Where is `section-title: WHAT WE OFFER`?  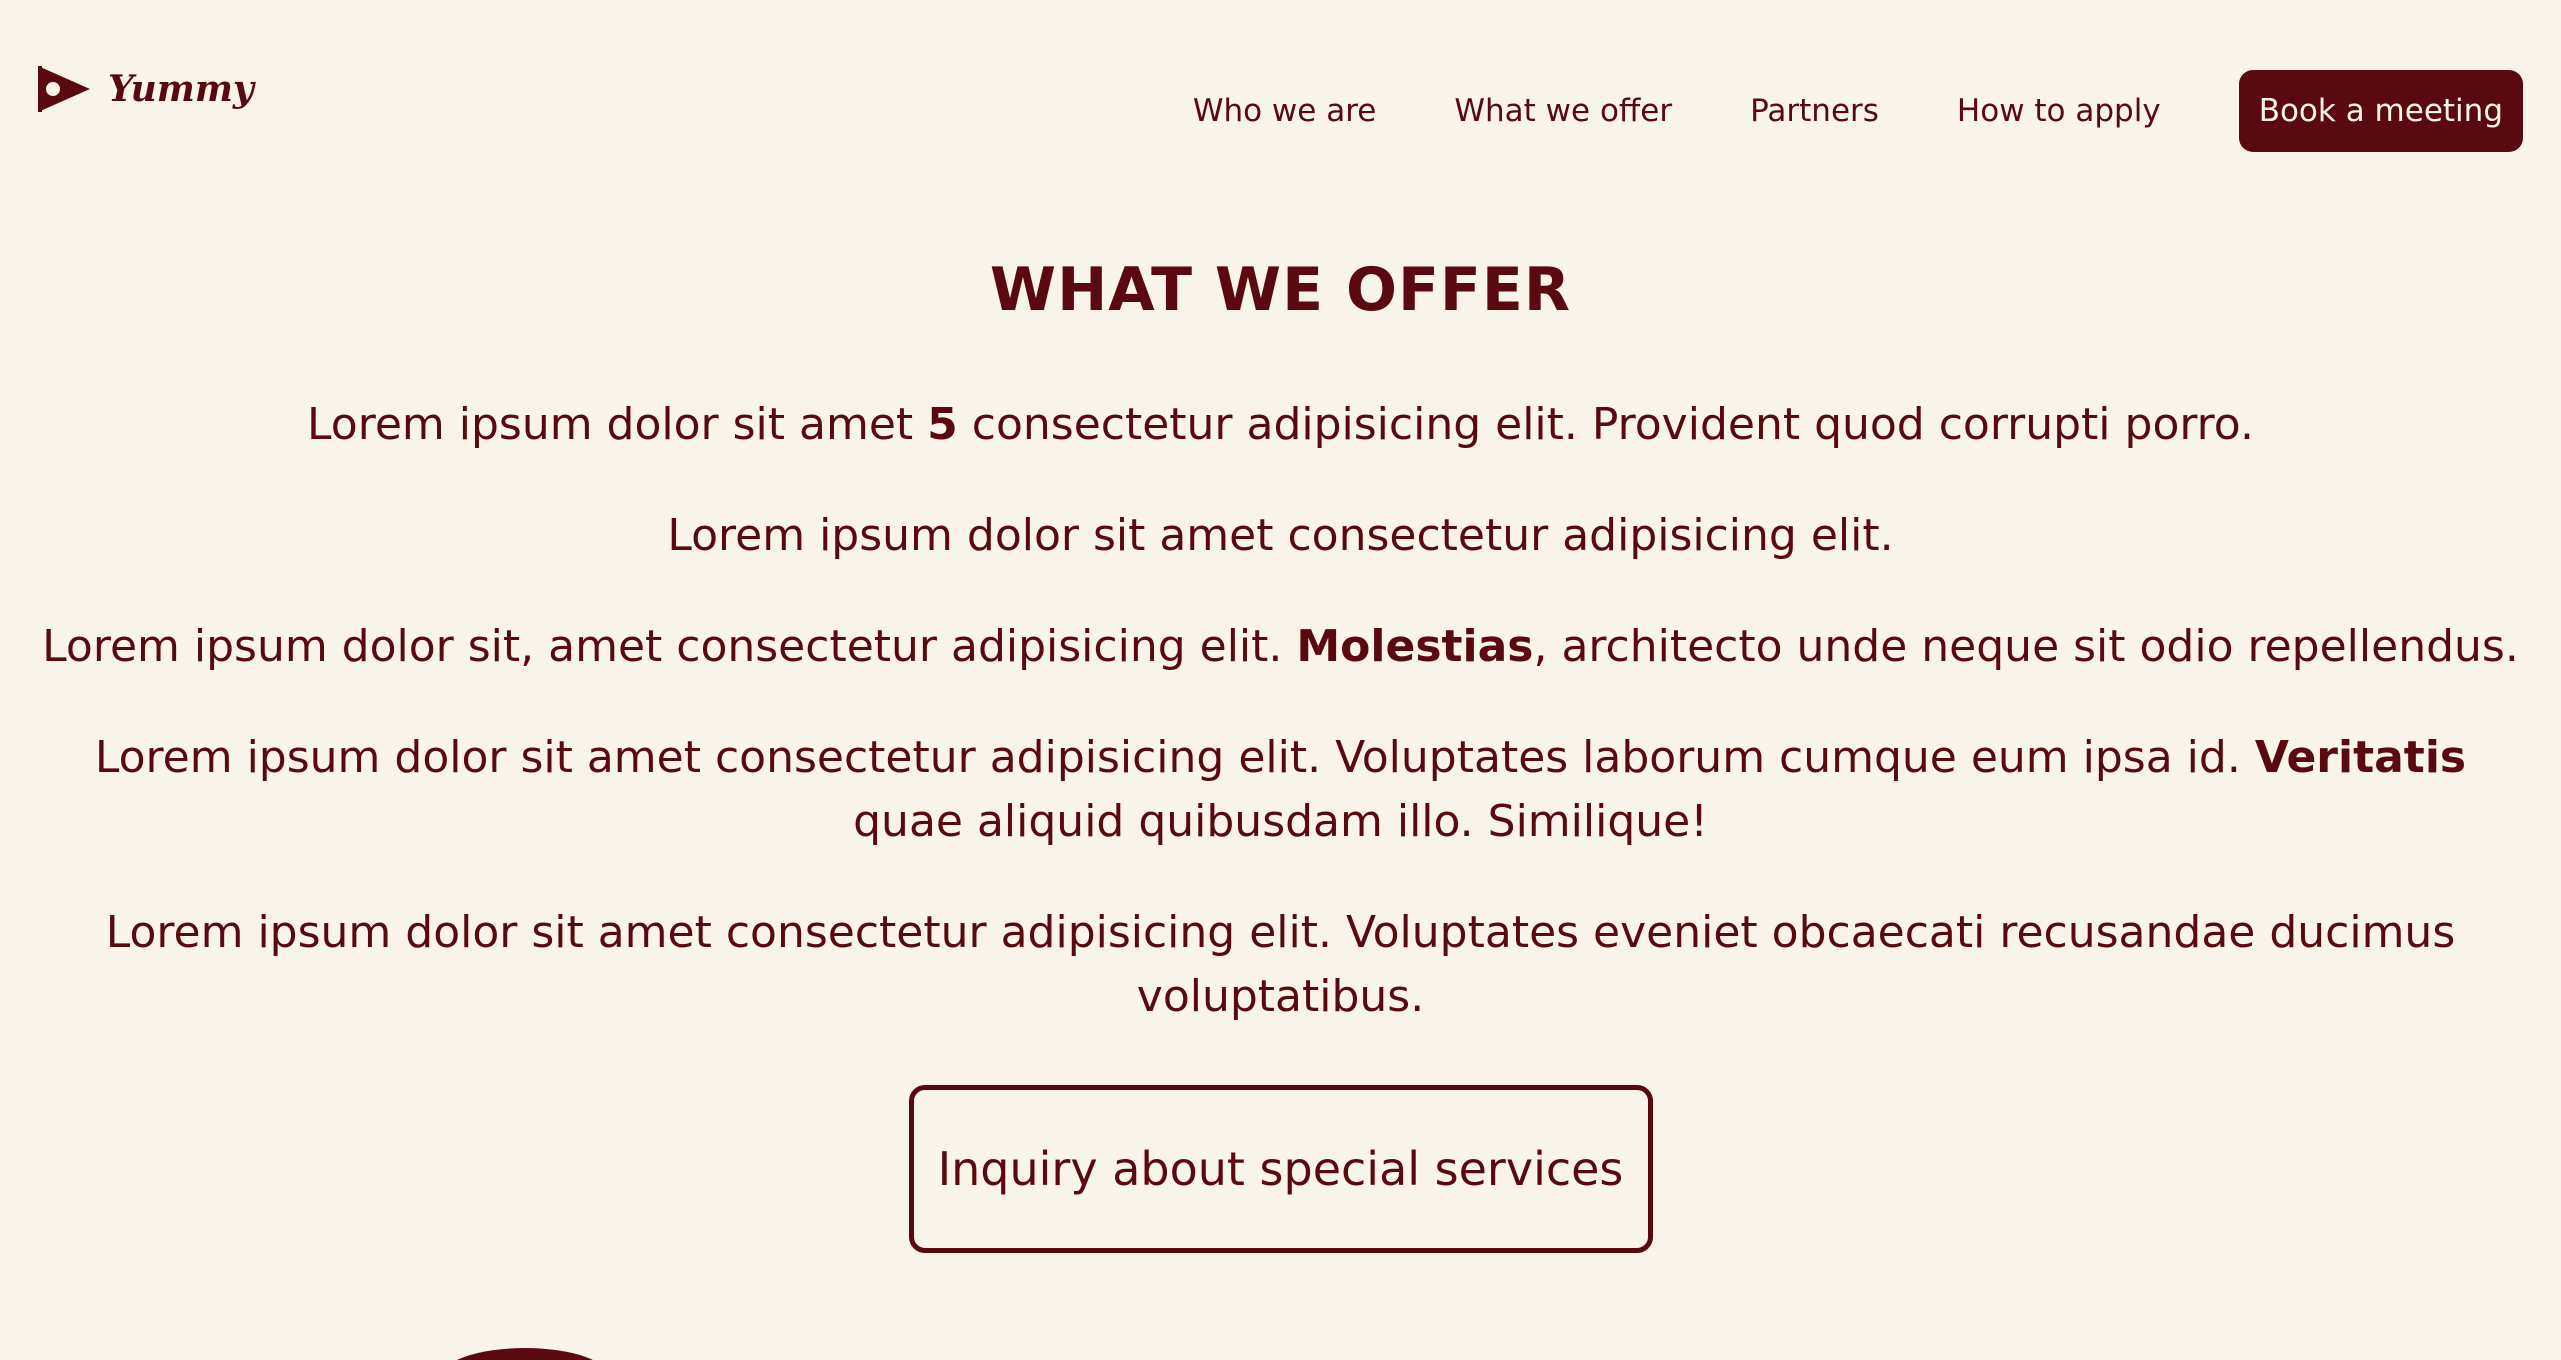 section-title: WHAT WE OFFER is located at coordinates (1280, 290).